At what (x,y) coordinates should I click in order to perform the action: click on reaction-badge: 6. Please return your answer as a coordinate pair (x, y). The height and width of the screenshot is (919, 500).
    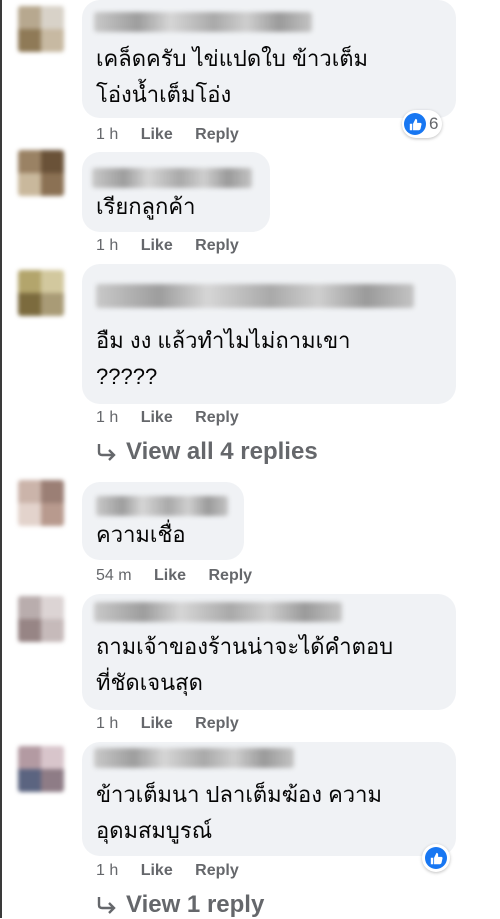
    Looking at the image, I should click on (422, 124).